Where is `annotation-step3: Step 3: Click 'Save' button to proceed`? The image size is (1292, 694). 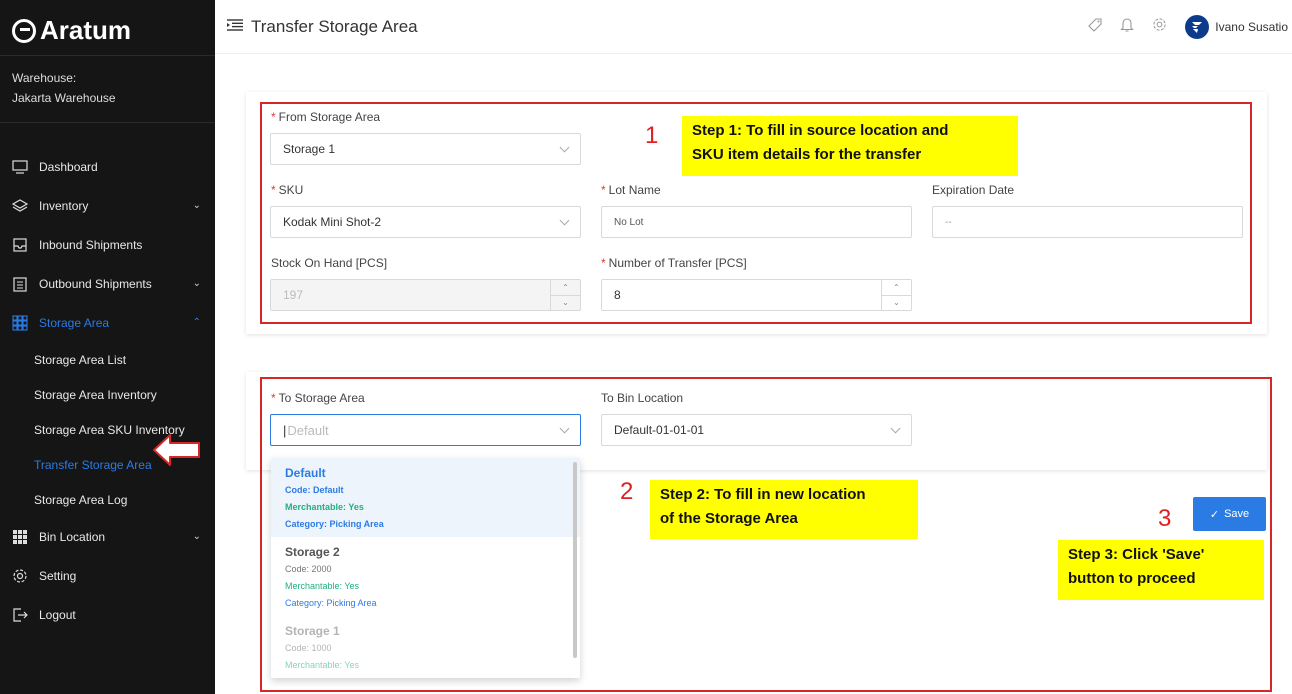
annotation-step3: Step 3: Click 'Save' button to proceed is located at coordinates (1161, 570).